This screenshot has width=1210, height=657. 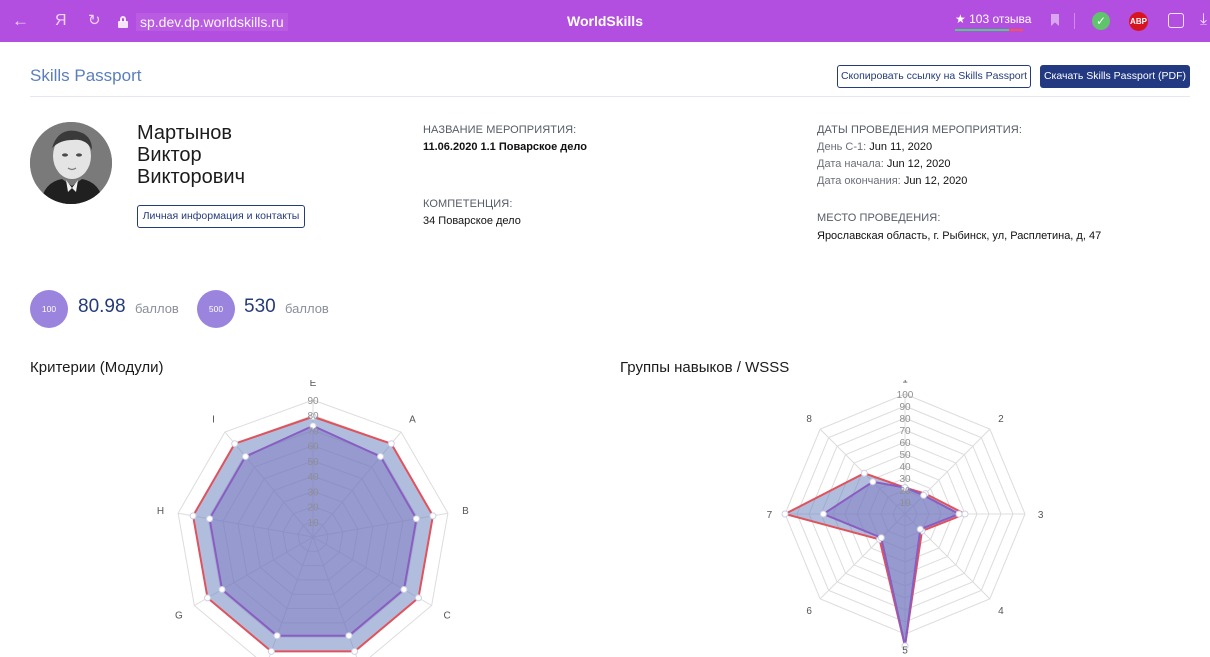 I want to click on score-value-100: 80.98, so click(x=102, y=306).